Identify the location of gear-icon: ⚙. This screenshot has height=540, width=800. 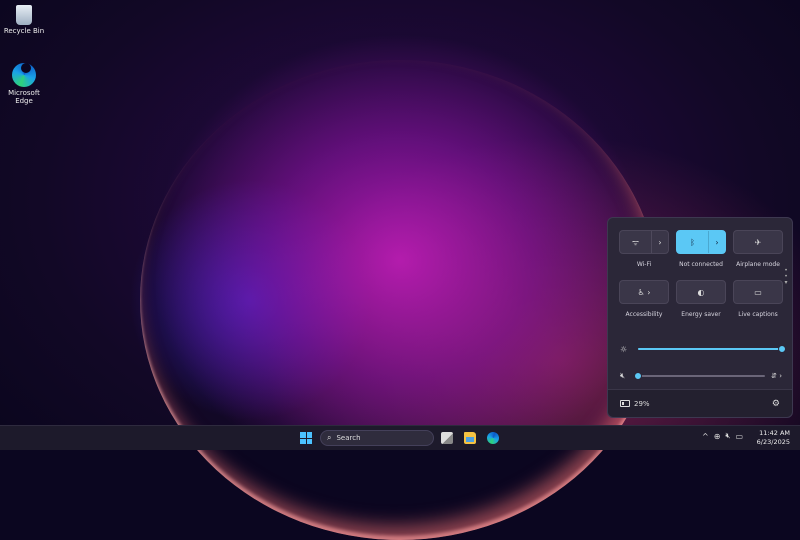
(776, 404).